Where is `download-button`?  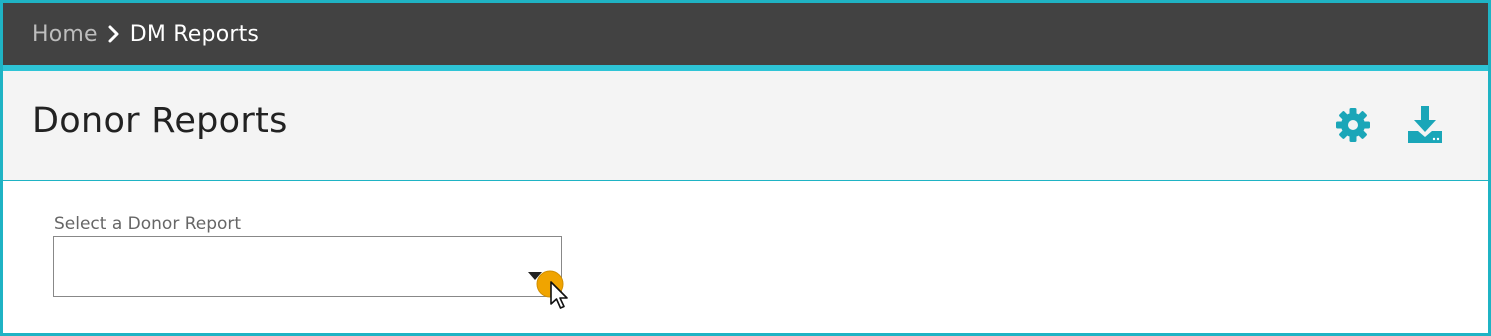 download-button is located at coordinates (1425, 125).